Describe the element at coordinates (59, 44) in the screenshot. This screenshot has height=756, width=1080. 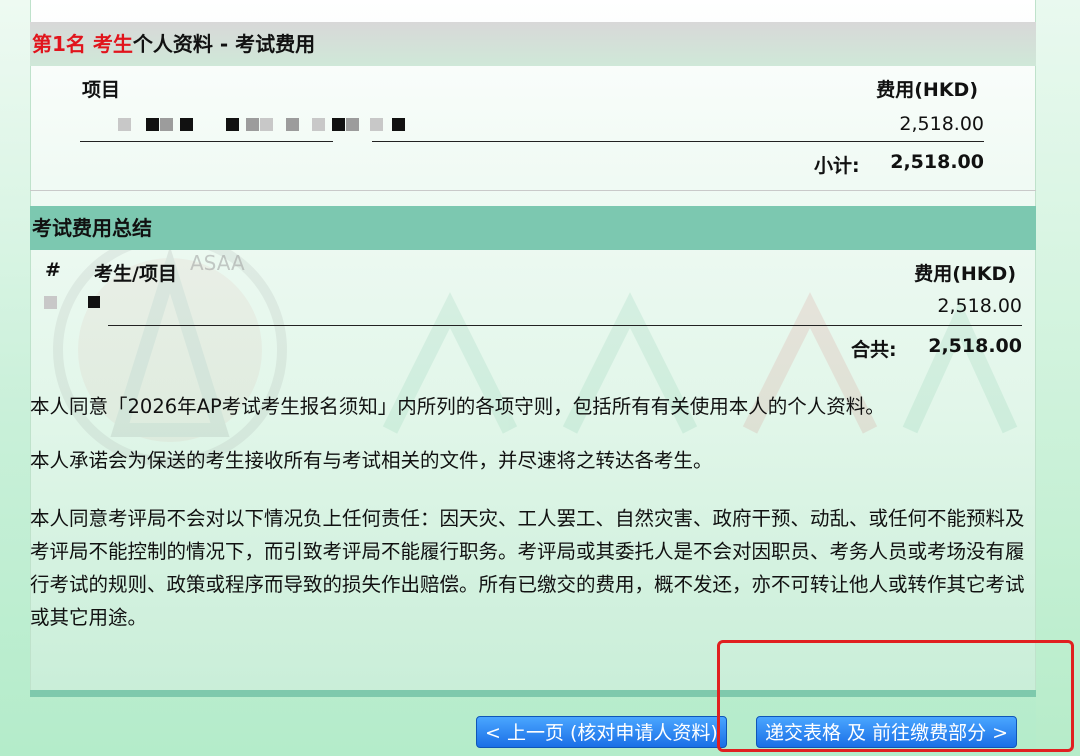
I see `candidate-rank: 第1名` at that location.